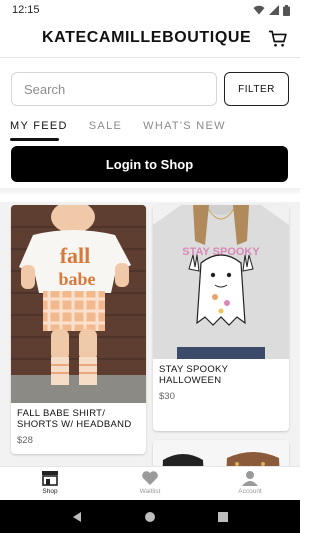  I want to click on heart-icon, so click(150, 478).